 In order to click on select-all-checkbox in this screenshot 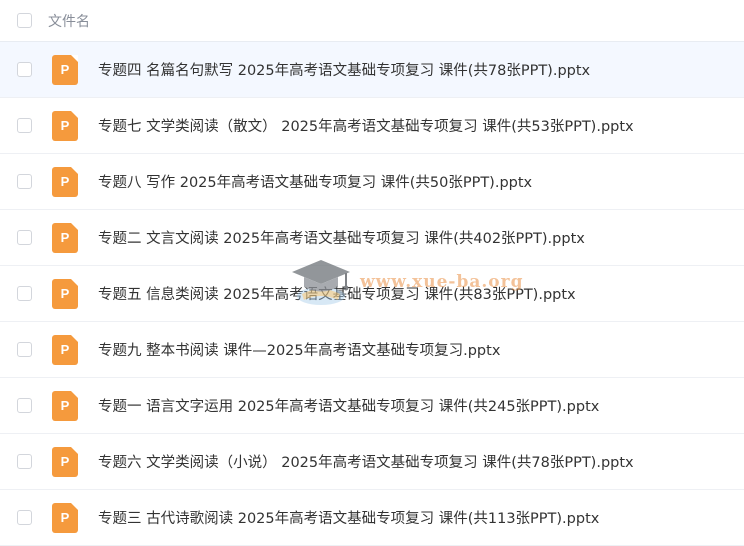, I will do `click(24, 20)`.